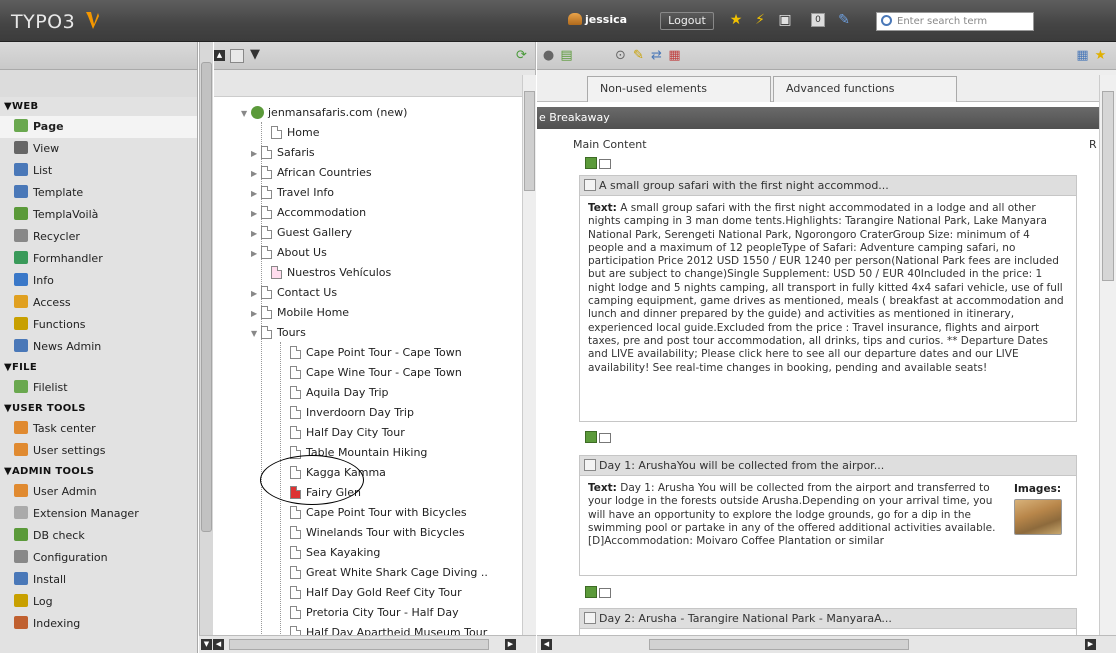 This screenshot has width=1116, height=653. I want to click on sidebar-item-page: Page, so click(98, 127).